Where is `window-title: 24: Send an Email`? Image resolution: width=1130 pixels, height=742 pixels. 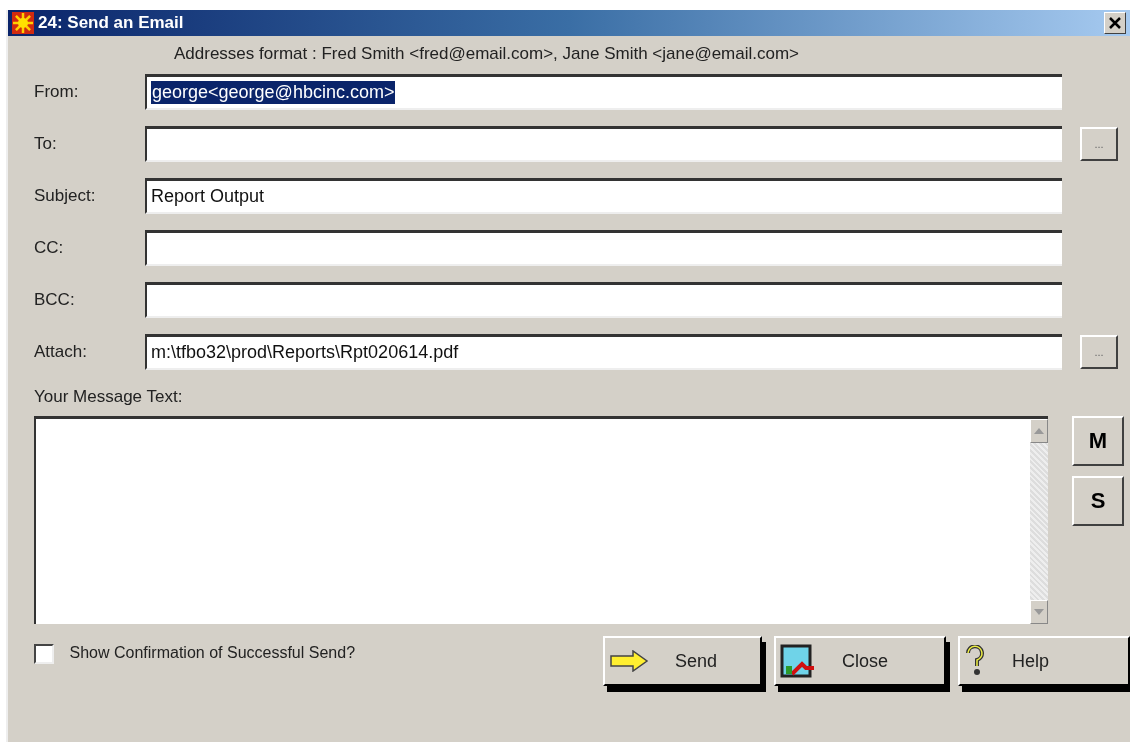 window-title: 24: Send an Email is located at coordinates (111, 23).